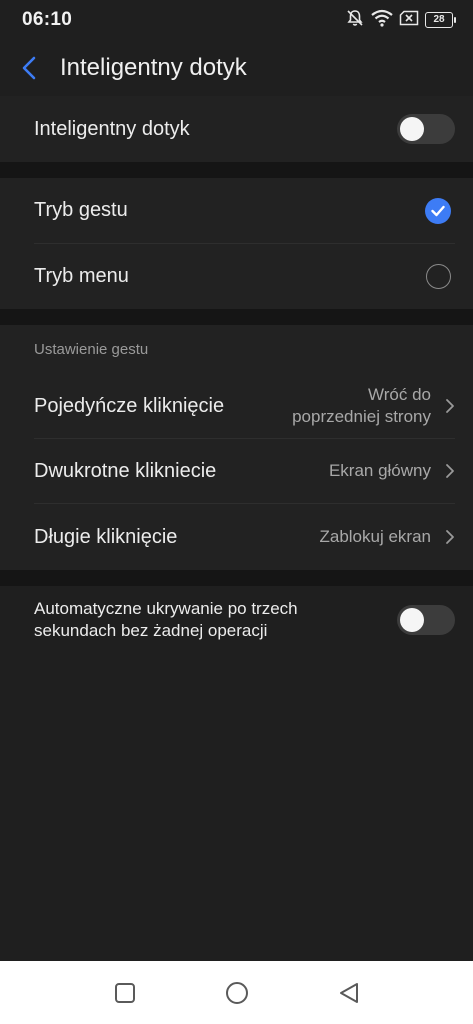 The height and width of the screenshot is (1024, 473). Describe the element at coordinates (355, 20) in the screenshot. I see `mute-bell-icon` at that location.